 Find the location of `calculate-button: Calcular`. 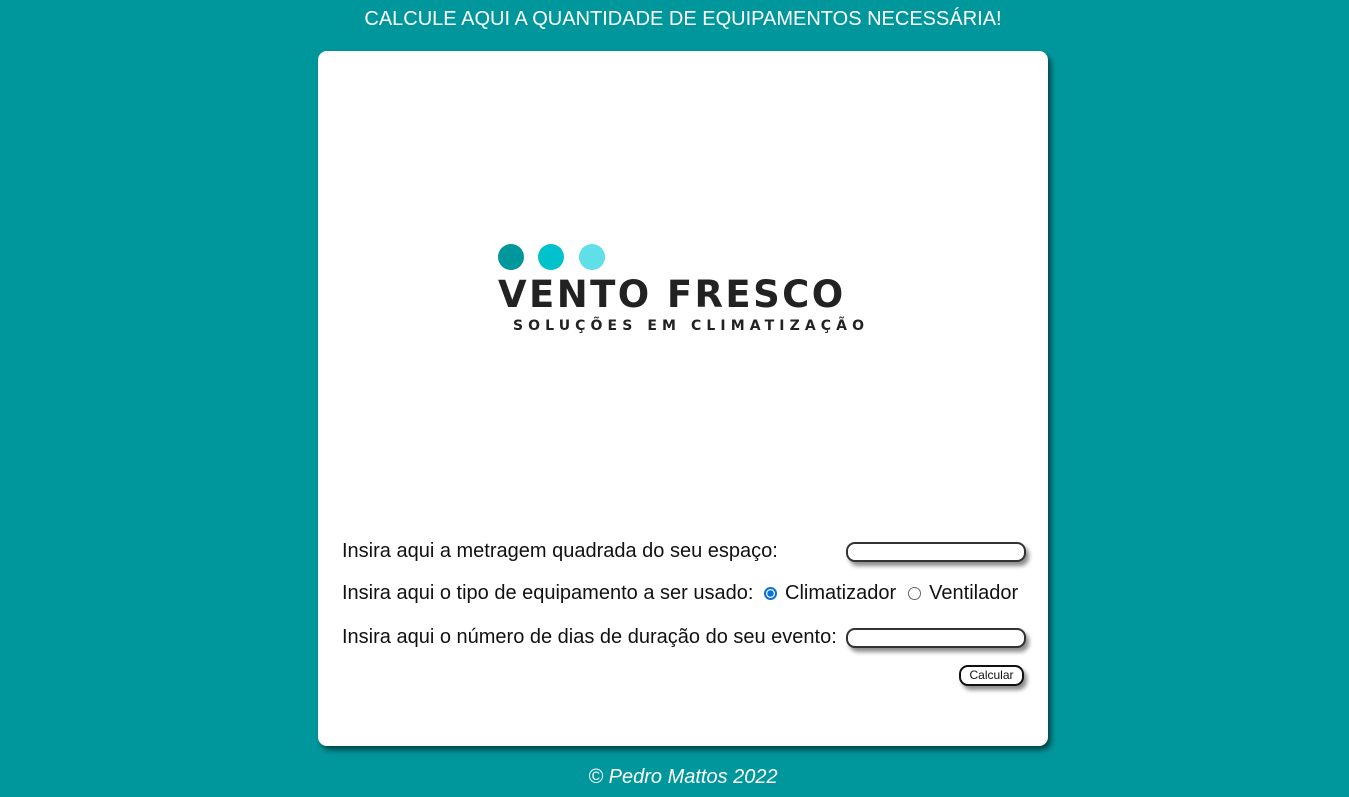

calculate-button: Calcular is located at coordinates (991, 675).